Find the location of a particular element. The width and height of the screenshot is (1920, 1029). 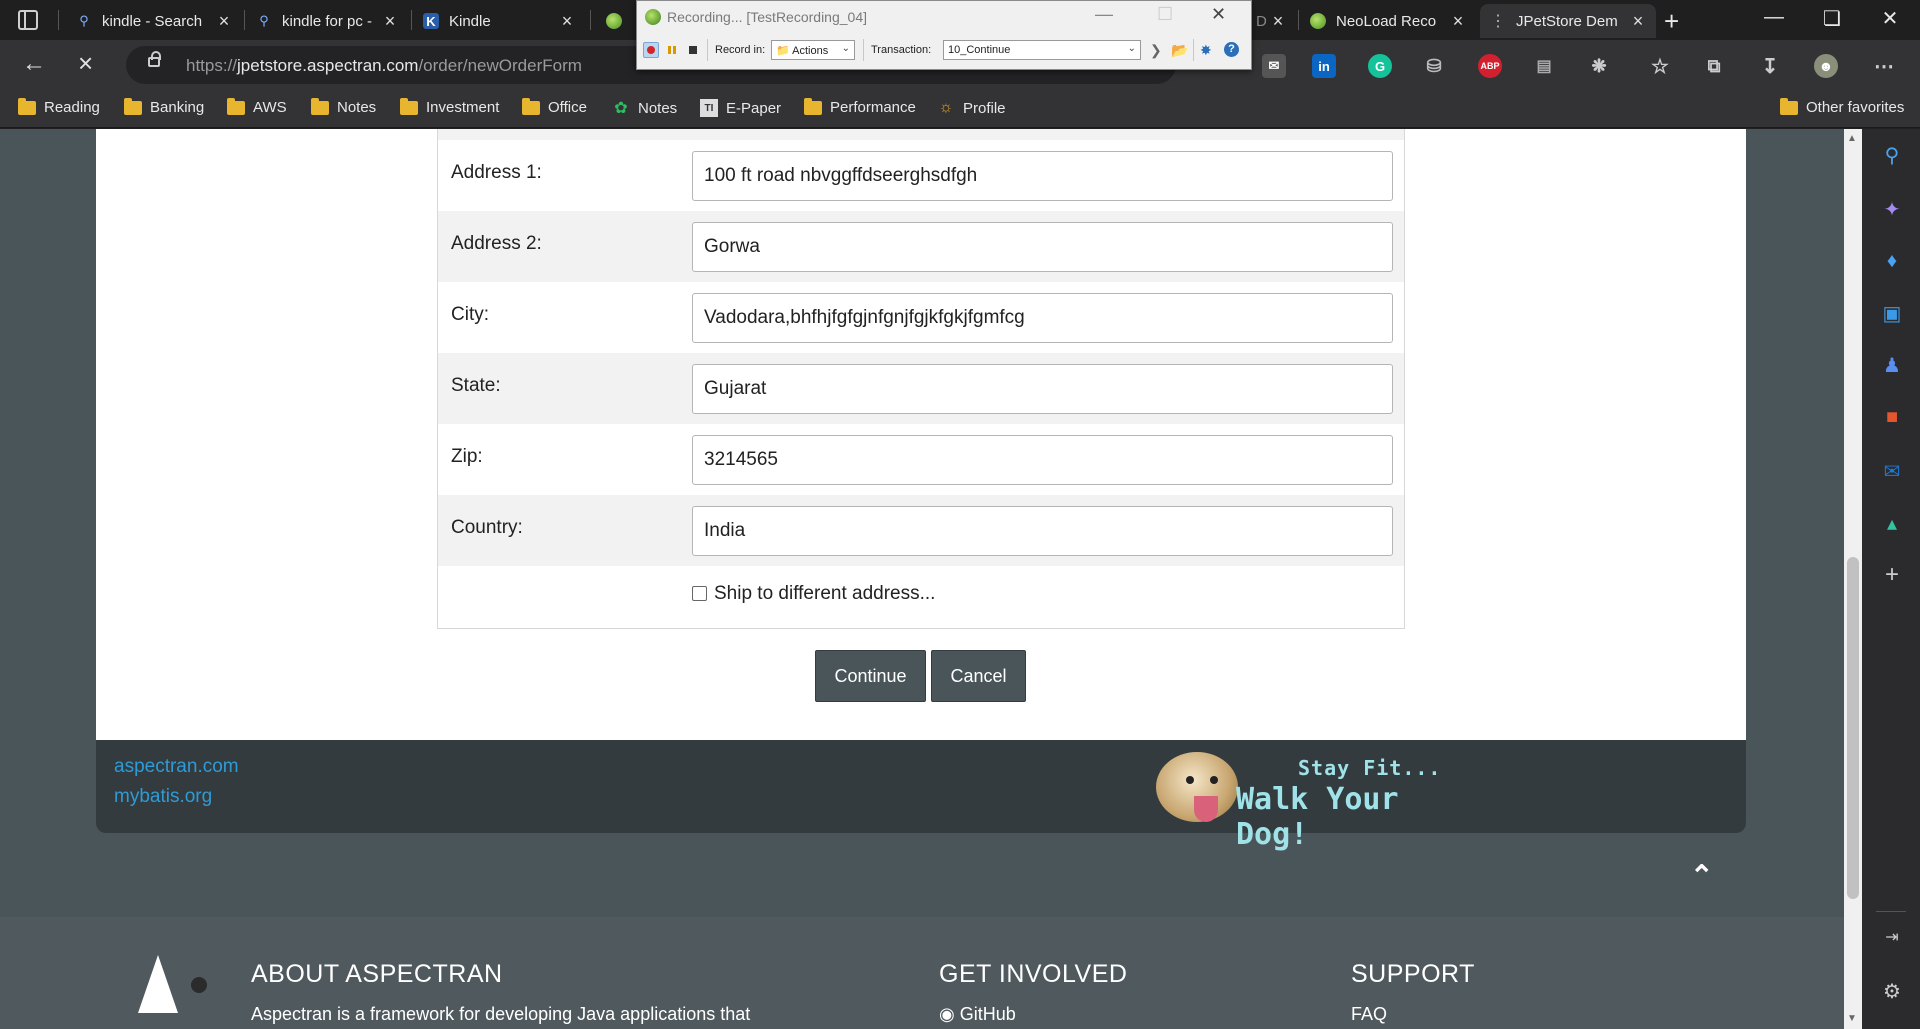

tab-kindle: K Kindle × is located at coordinates (499, 21).